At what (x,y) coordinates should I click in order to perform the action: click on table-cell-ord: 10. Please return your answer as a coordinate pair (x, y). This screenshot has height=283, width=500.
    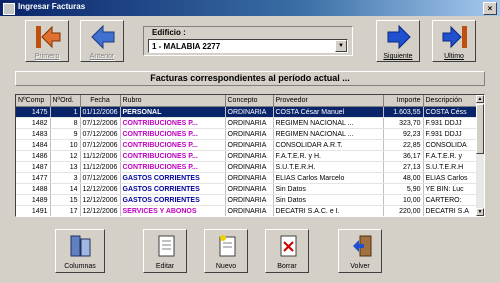
    Looking at the image, I should click on (65, 145).